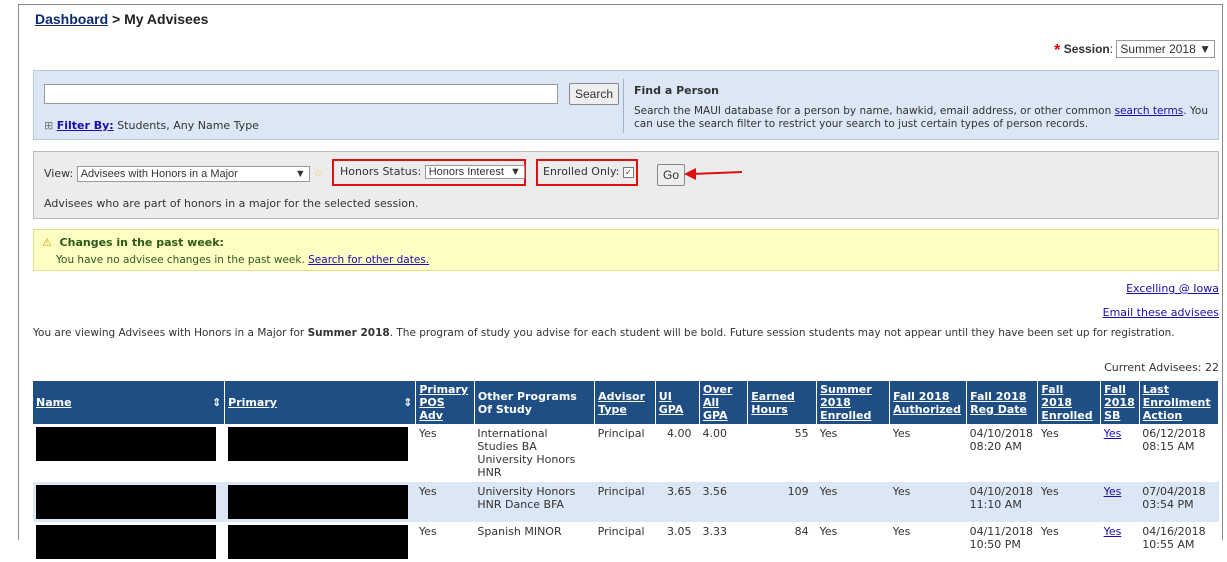 The height and width of the screenshot is (562, 1227). I want to click on filter-by-link: Filter By:, so click(85, 125).